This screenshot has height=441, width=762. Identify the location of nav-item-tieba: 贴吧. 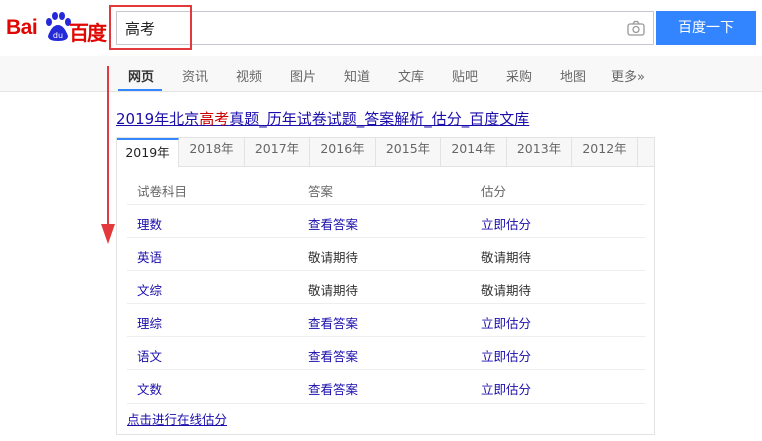
(465, 75).